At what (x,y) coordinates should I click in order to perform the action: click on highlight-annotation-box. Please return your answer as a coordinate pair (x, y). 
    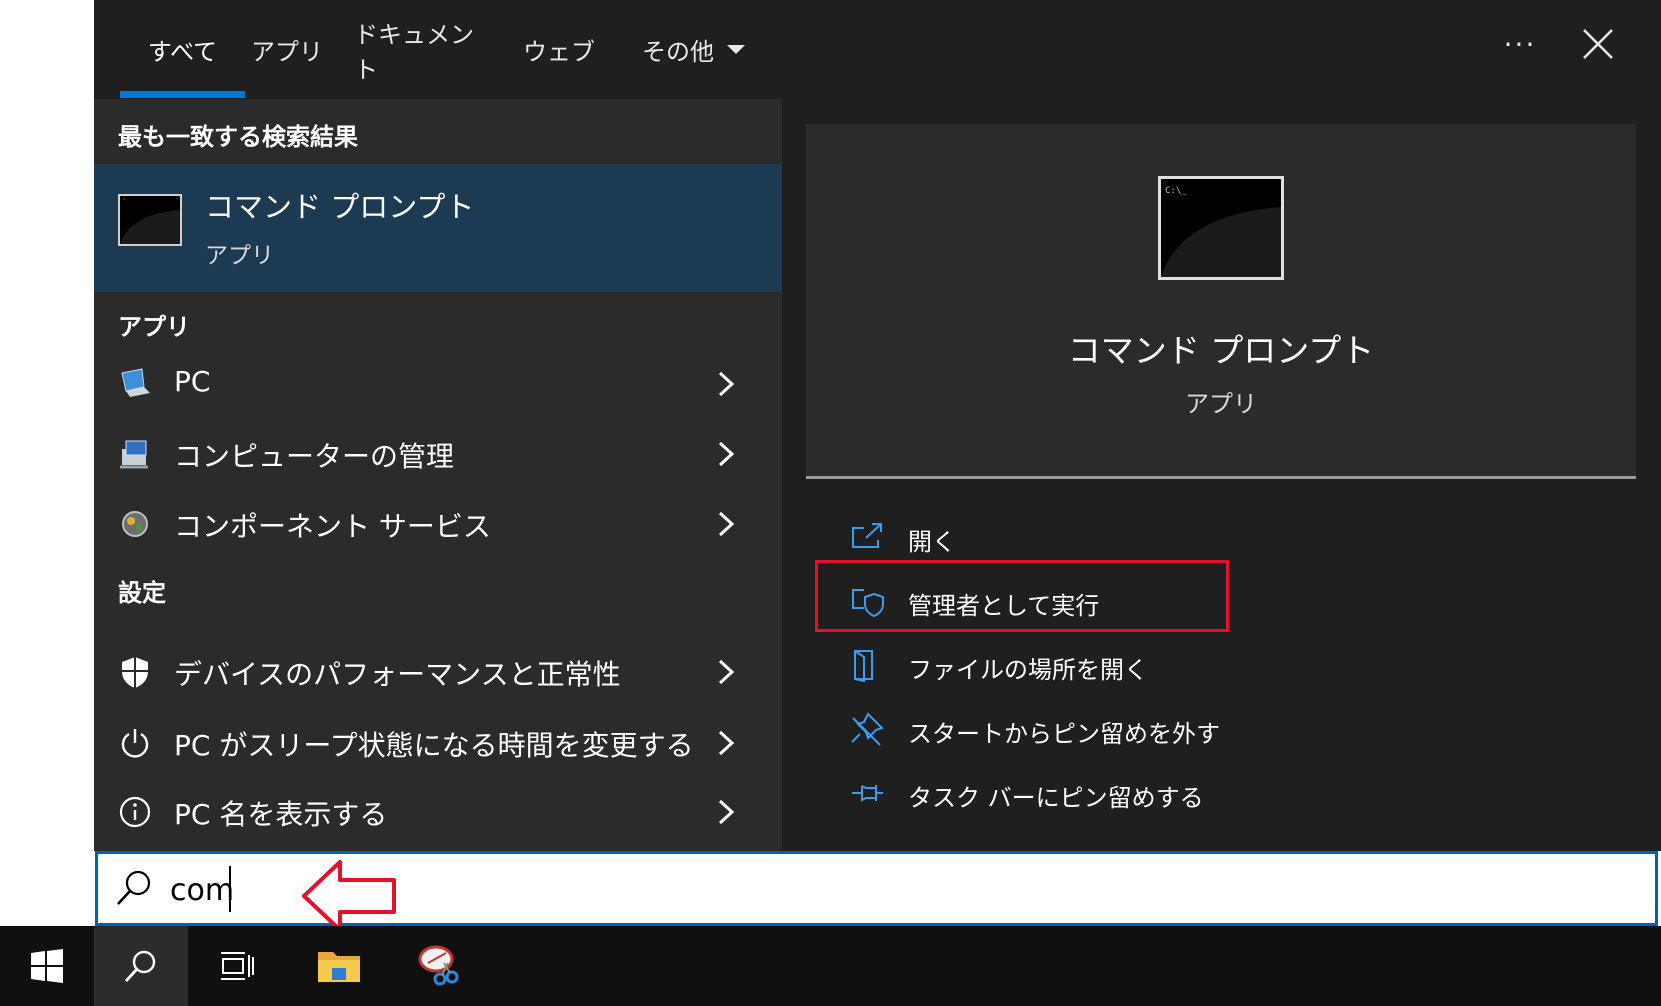
    Looking at the image, I should click on (1022, 596).